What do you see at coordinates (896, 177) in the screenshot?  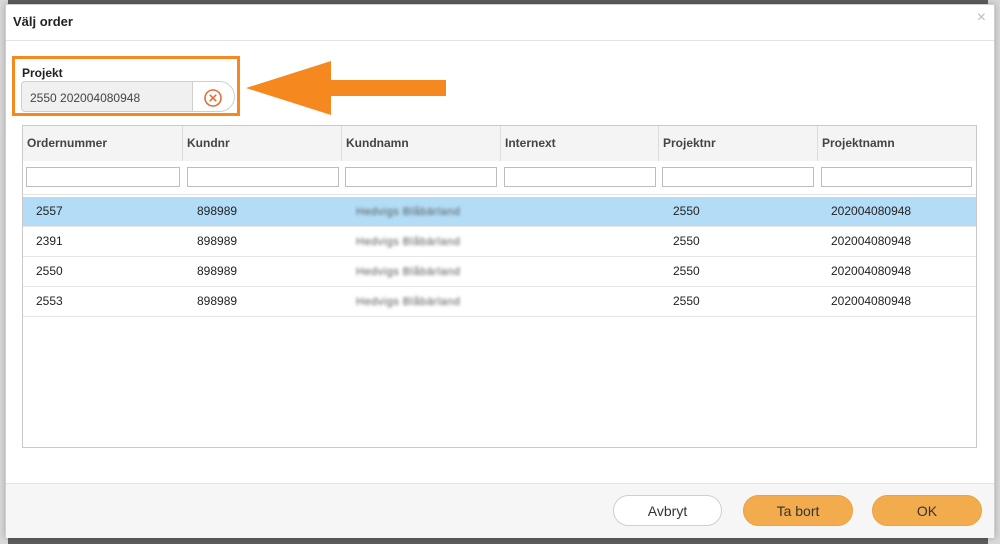 I see `filter-projektnamn-input` at bounding box center [896, 177].